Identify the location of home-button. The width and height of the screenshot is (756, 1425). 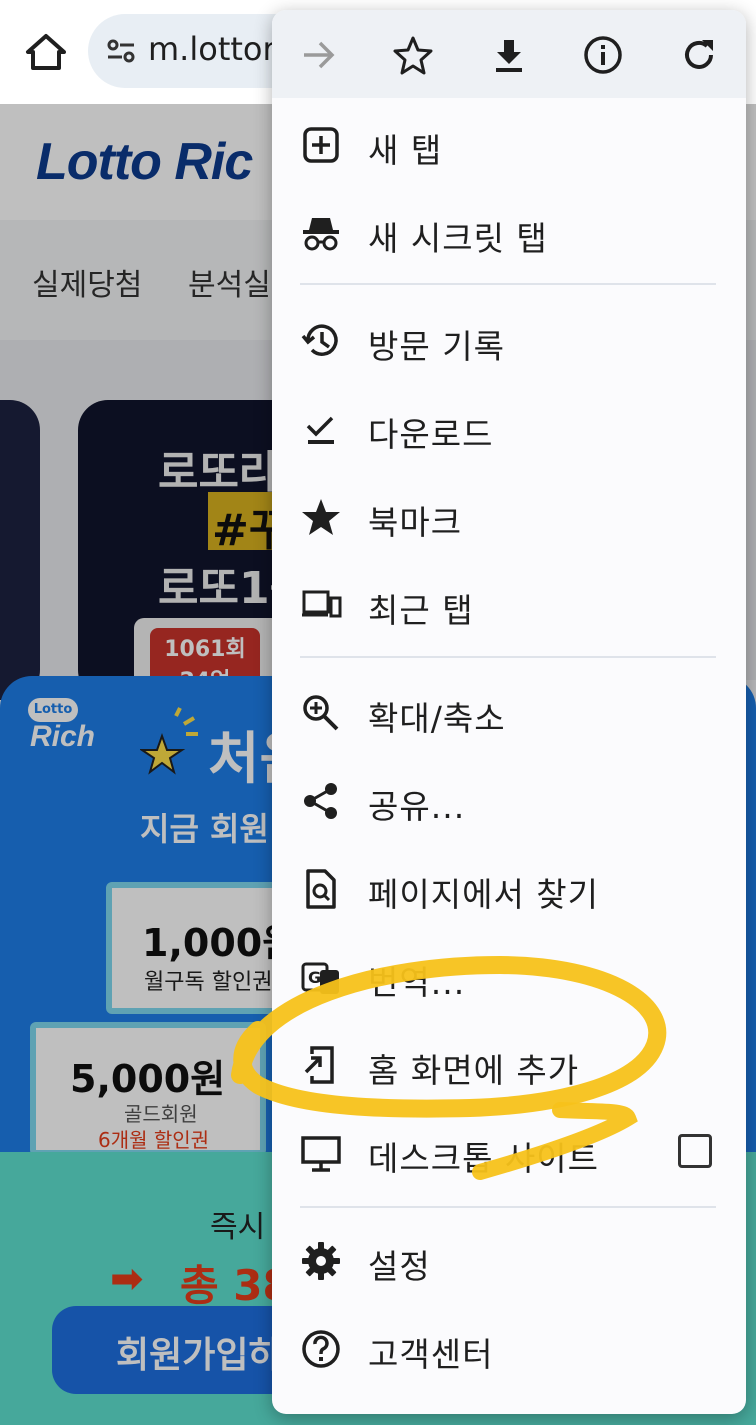
(46, 52).